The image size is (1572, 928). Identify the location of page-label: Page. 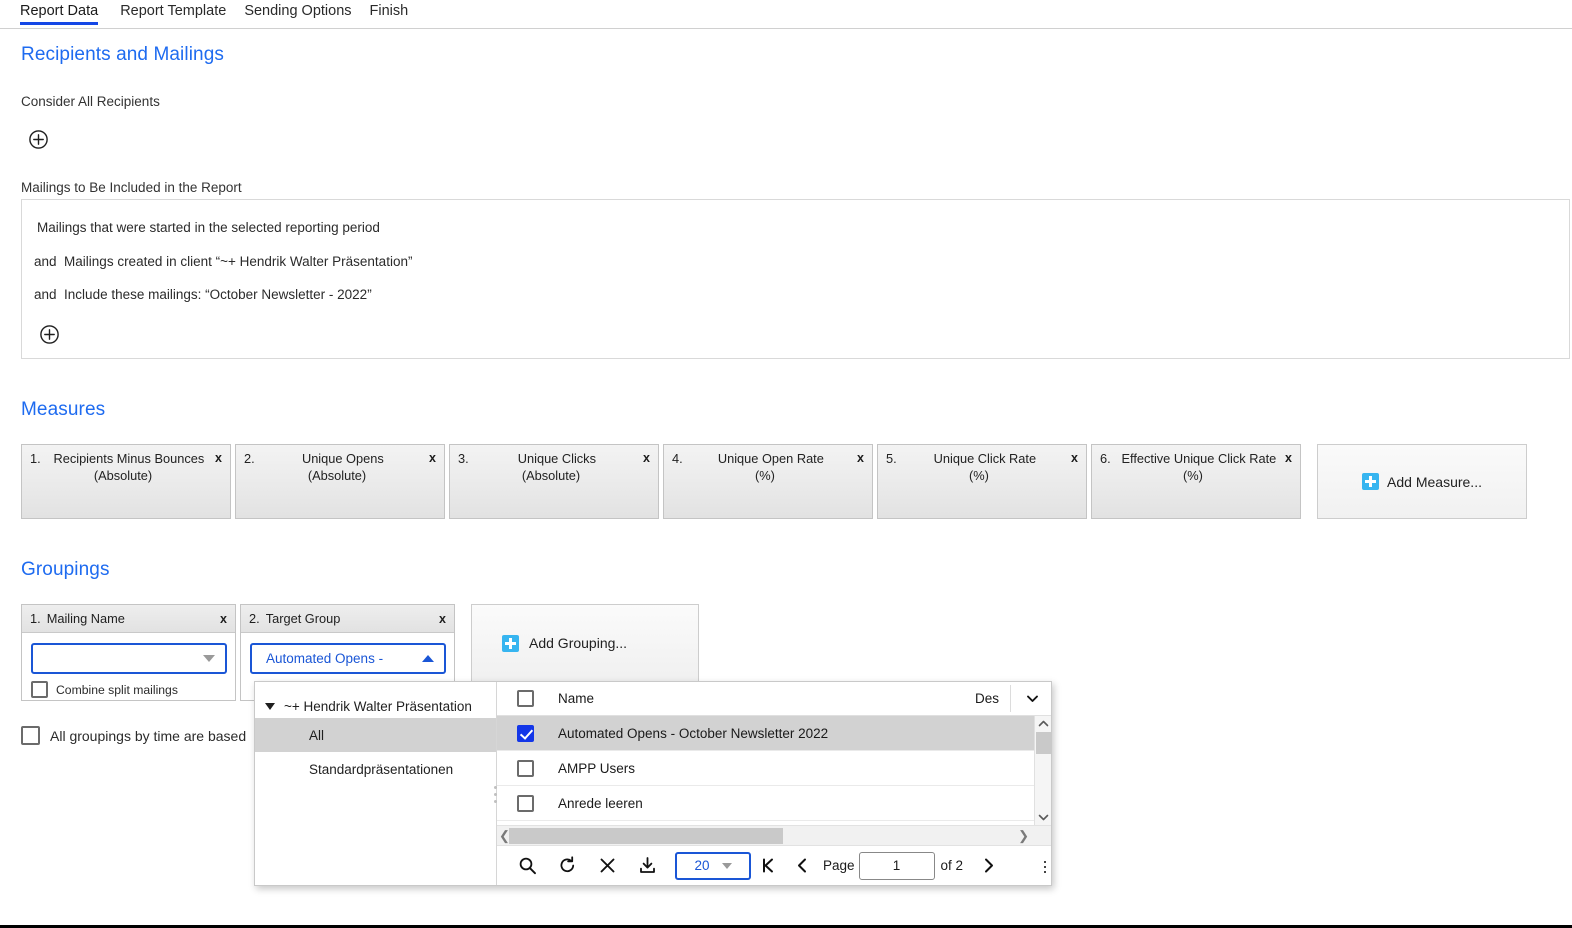
(839, 865).